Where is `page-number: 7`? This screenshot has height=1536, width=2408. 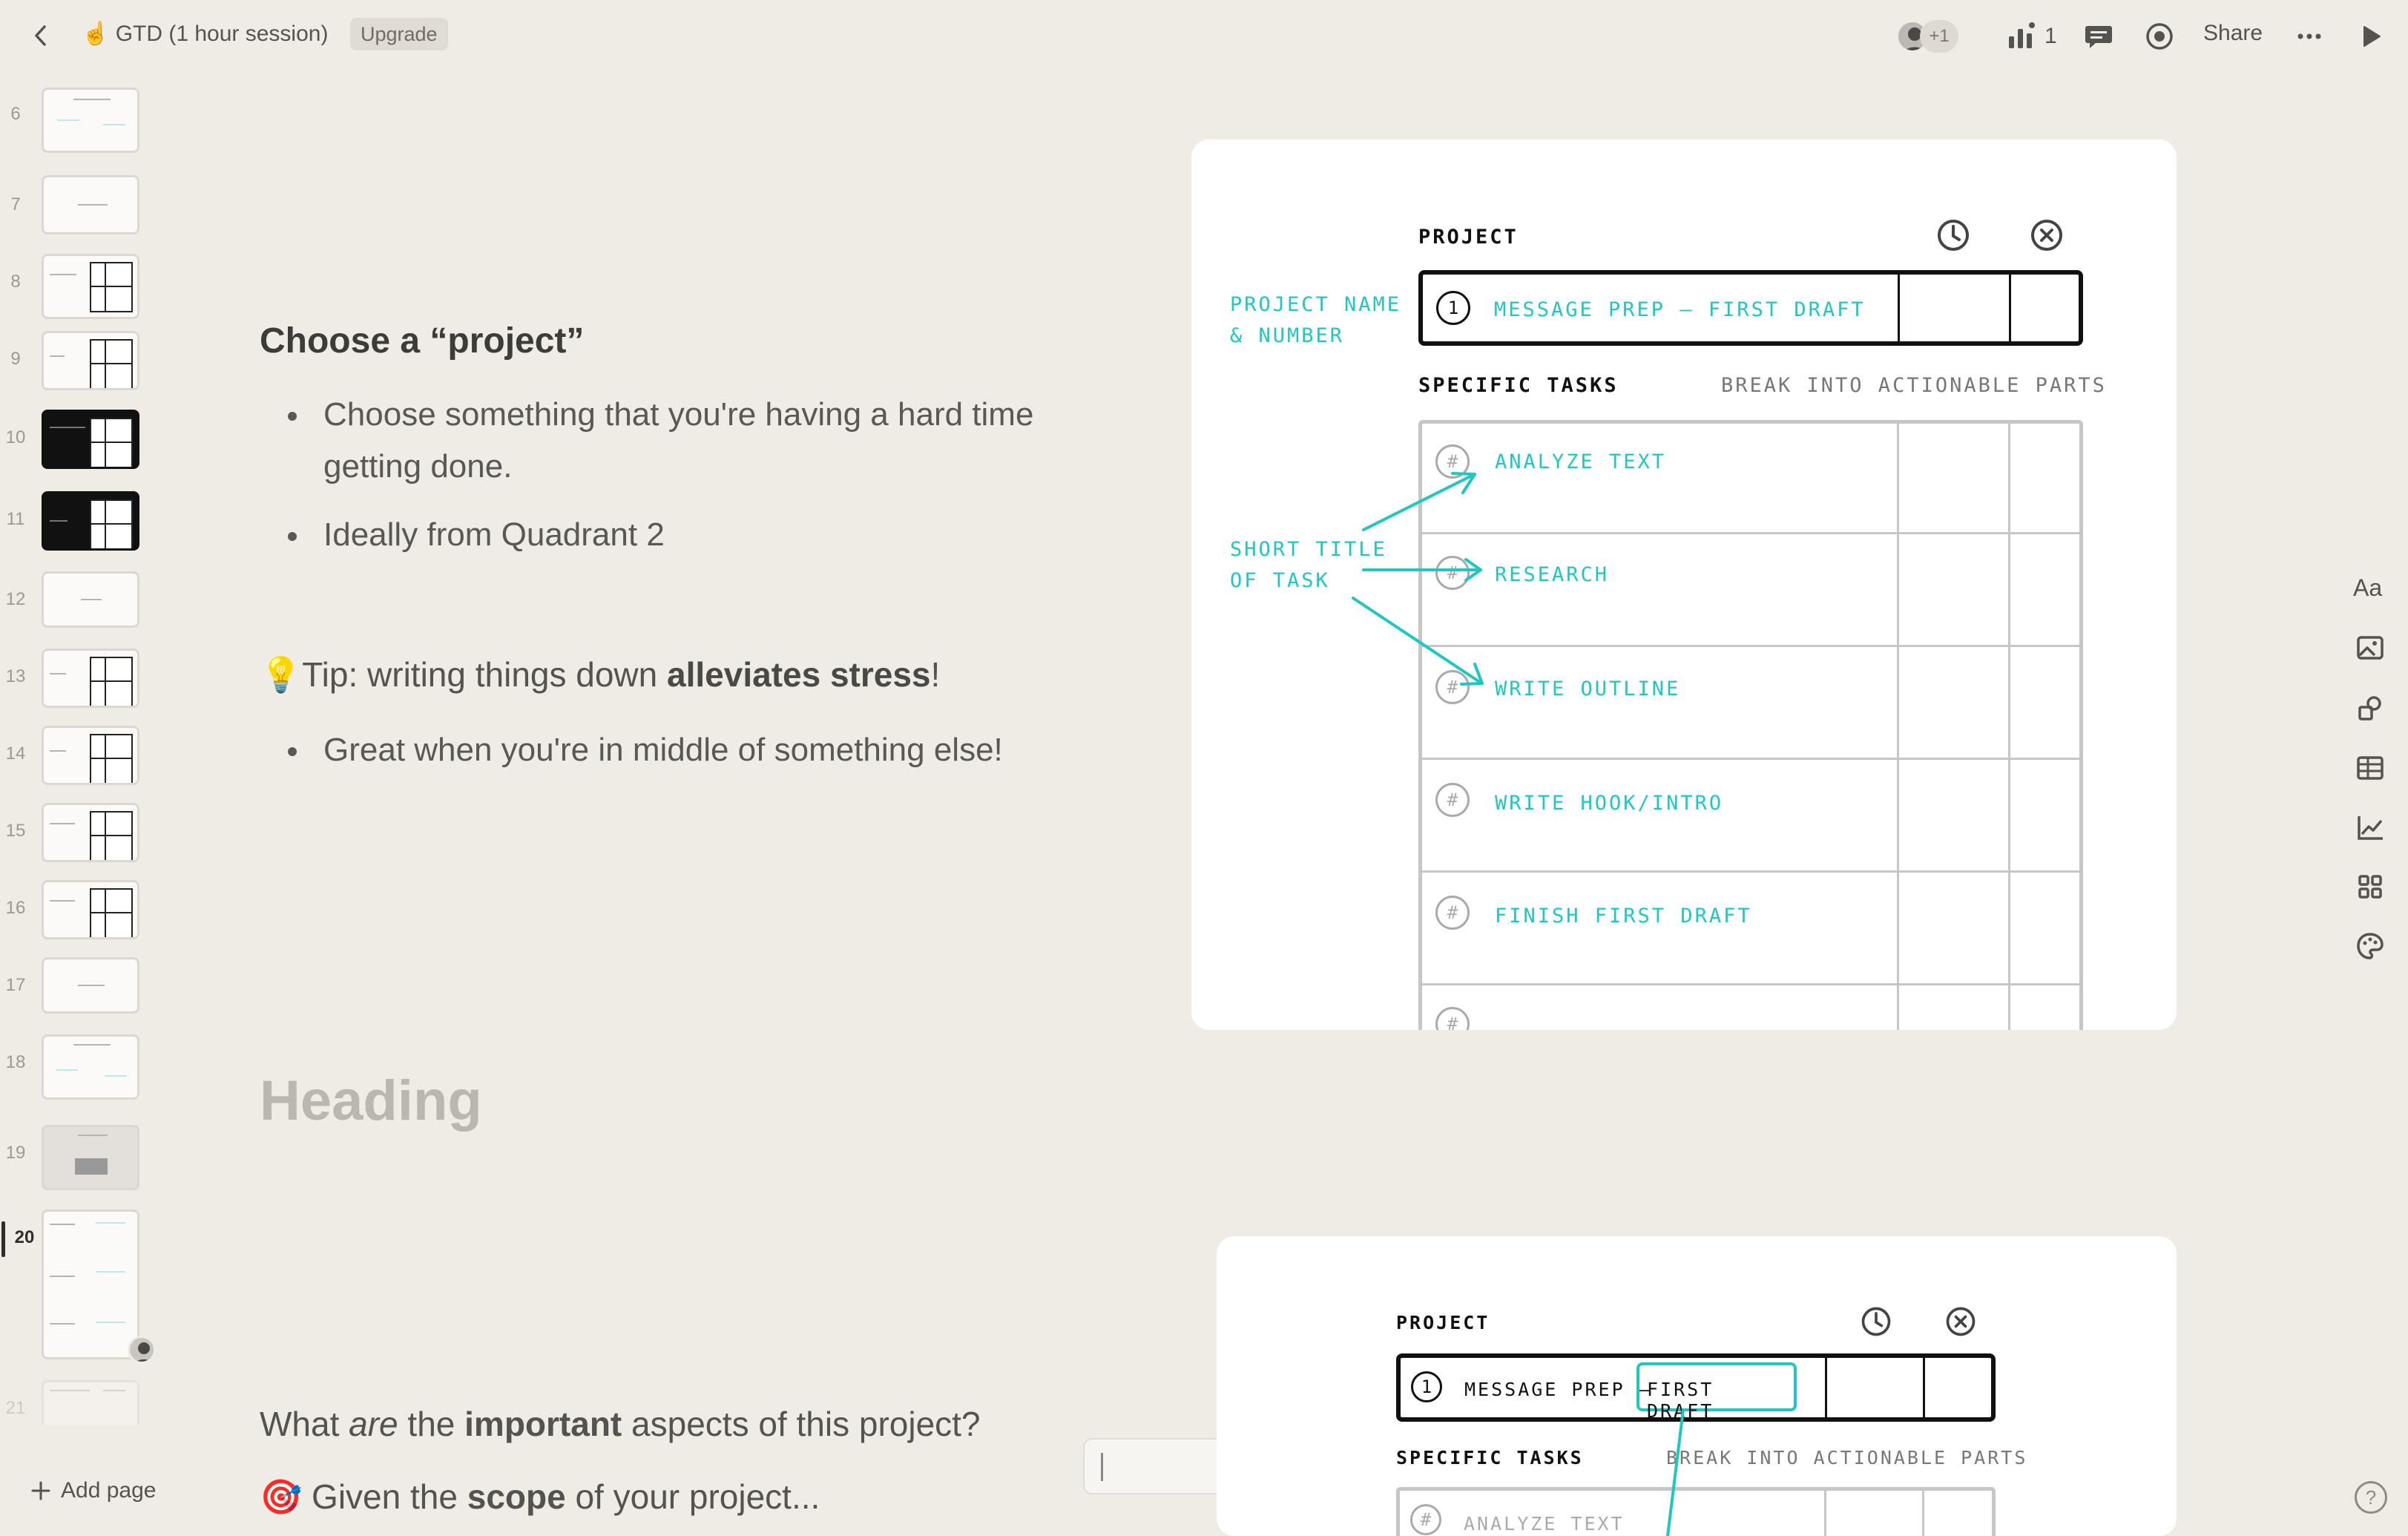
page-number: 7 is located at coordinates (15, 204).